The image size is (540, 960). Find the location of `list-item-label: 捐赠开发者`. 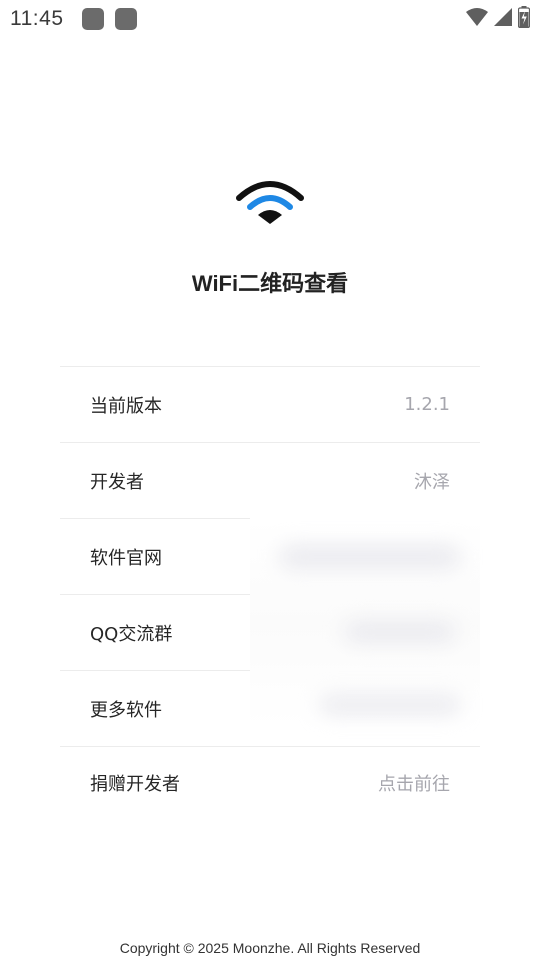

list-item-label: 捐赠开发者 is located at coordinates (135, 784).